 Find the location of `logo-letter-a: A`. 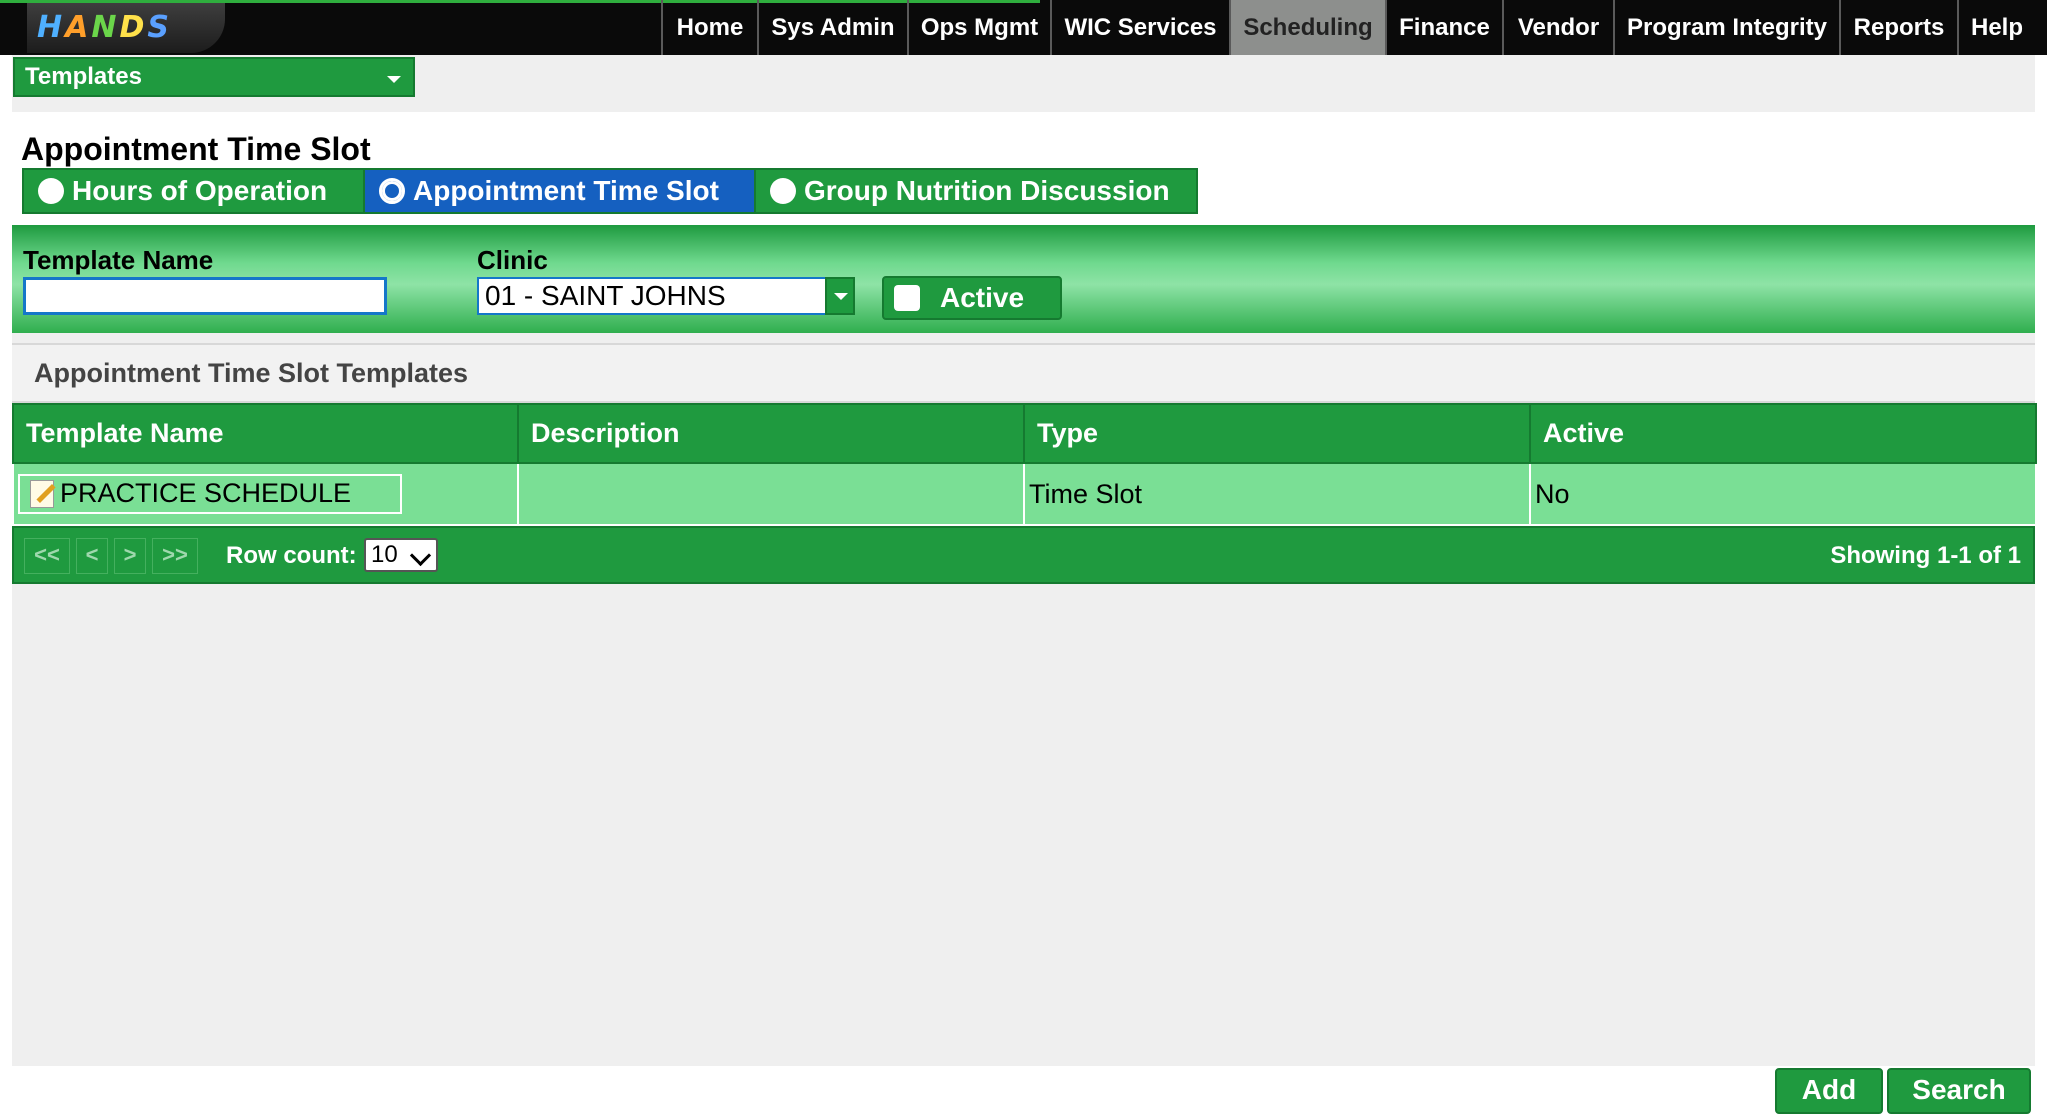

logo-letter-a: A is located at coordinates (77, 27).